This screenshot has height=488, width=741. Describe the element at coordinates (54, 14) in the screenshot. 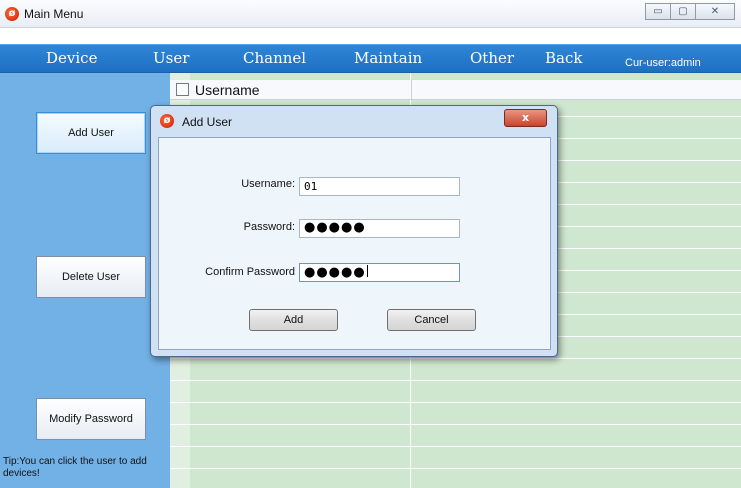

I see `window-title: Main Menu` at that location.